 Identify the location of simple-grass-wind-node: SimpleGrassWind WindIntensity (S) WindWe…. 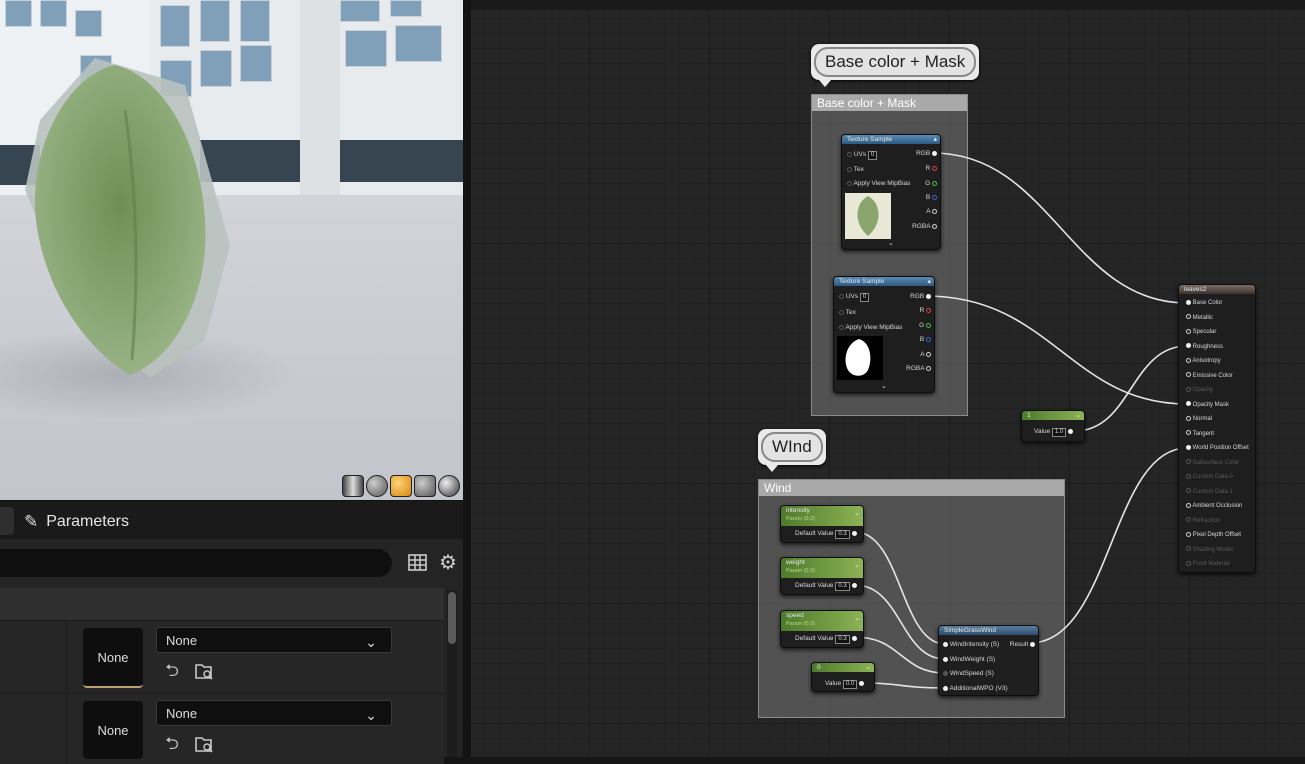
(988, 660).